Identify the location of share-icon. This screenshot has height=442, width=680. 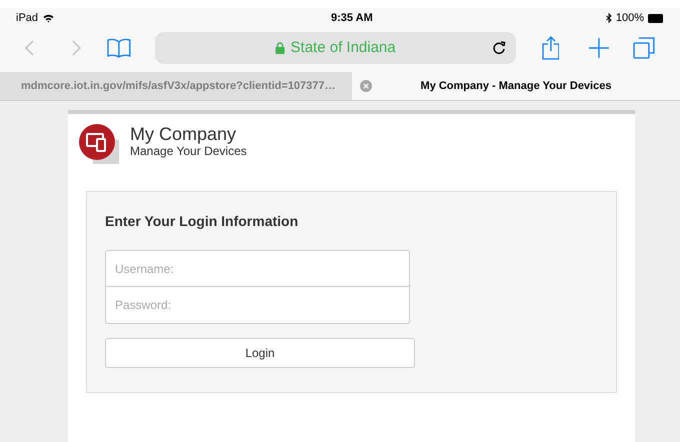
(551, 48).